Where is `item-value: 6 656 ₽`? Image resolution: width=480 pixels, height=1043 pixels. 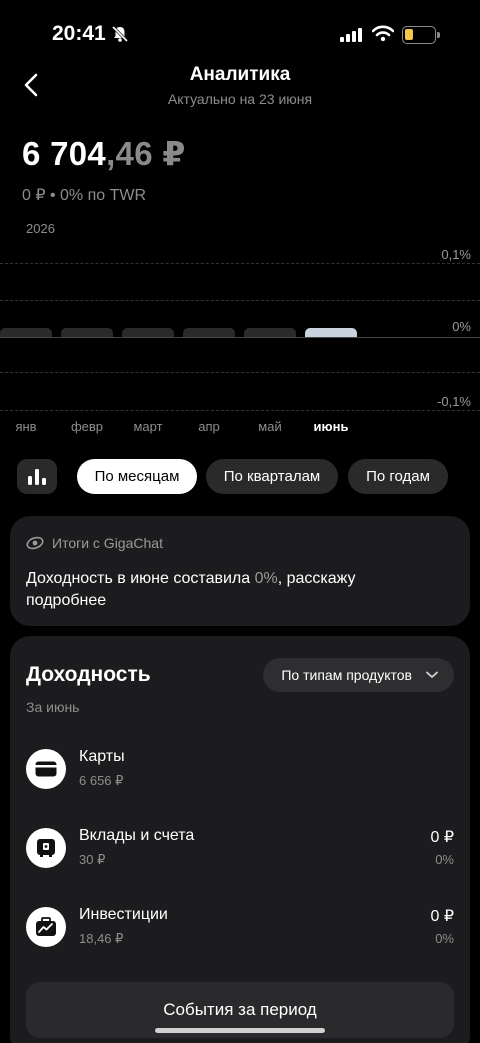 item-value: 6 656 ₽ is located at coordinates (101, 780).